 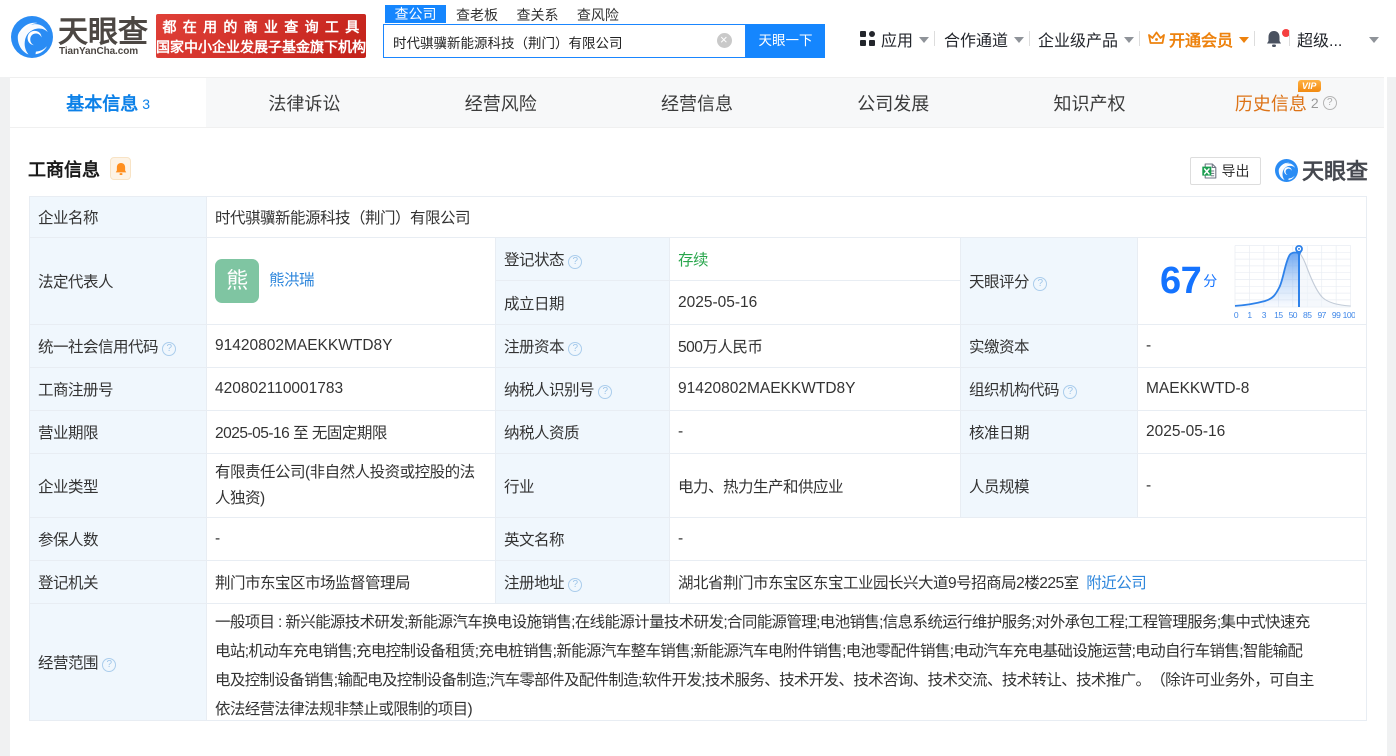 What do you see at coordinates (1336, 315) in the screenshot?
I see `svg-text: 99` at bounding box center [1336, 315].